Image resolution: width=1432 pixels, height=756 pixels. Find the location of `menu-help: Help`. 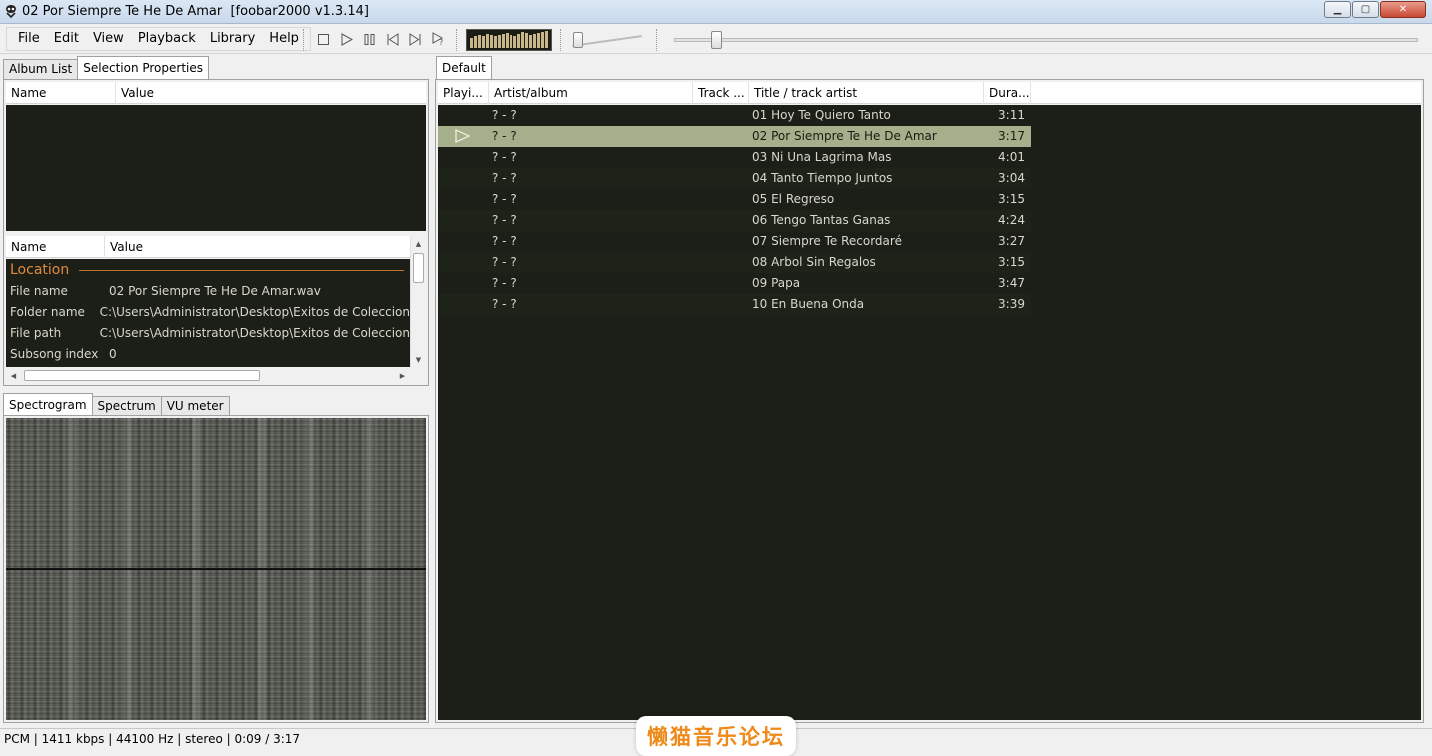

menu-help: Help is located at coordinates (284, 39).